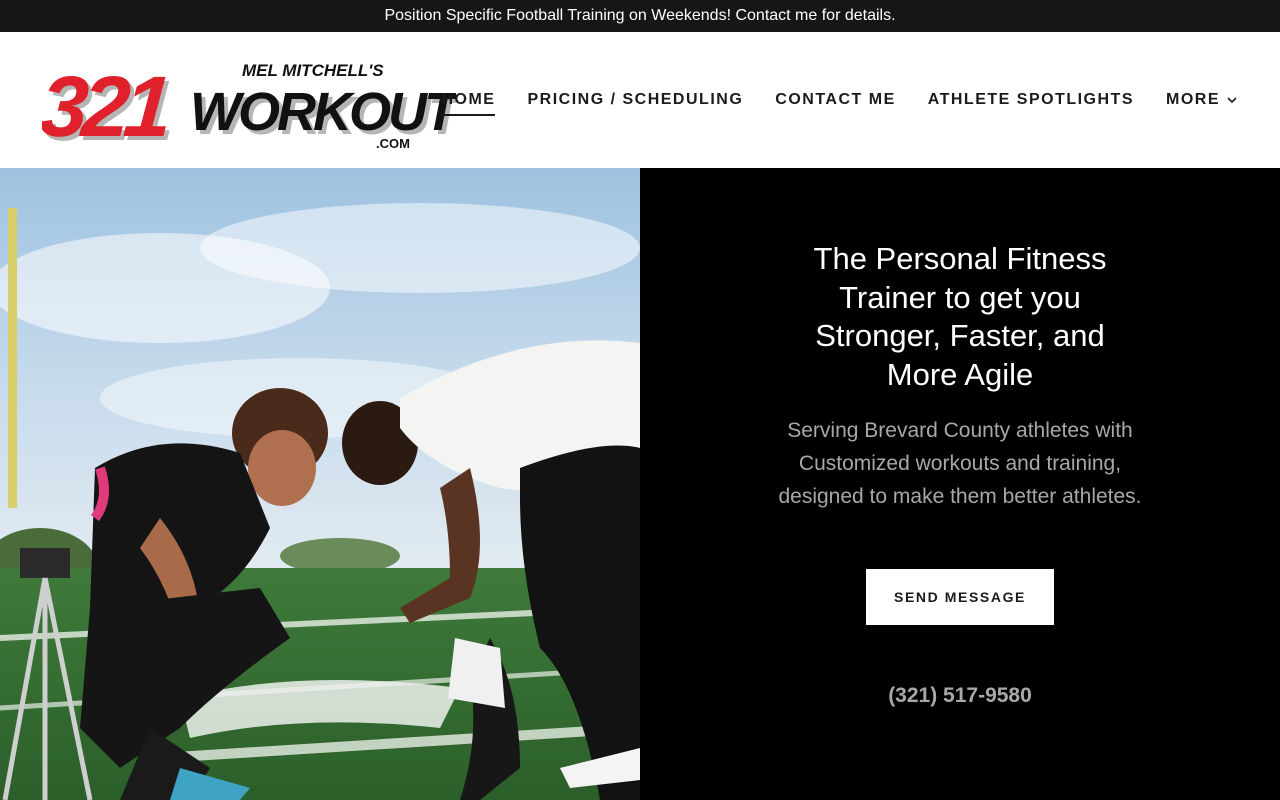 This screenshot has width=1280, height=800. Describe the element at coordinates (835, 102) in the screenshot. I see `nav-item-contact-me: CONTACT ME` at that location.